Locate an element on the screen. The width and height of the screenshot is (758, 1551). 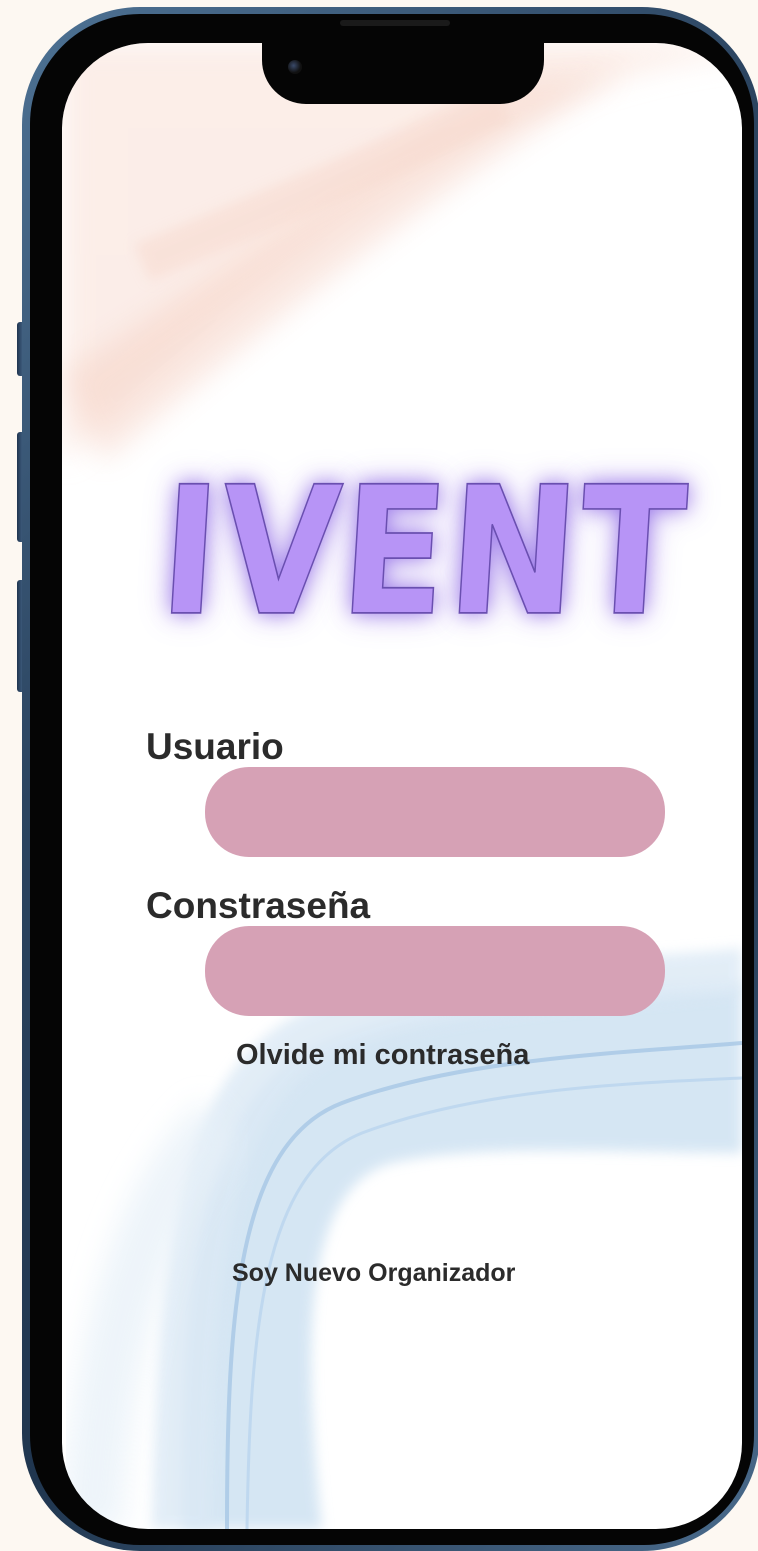
app-logo: IVENT is located at coordinates (424, 552).